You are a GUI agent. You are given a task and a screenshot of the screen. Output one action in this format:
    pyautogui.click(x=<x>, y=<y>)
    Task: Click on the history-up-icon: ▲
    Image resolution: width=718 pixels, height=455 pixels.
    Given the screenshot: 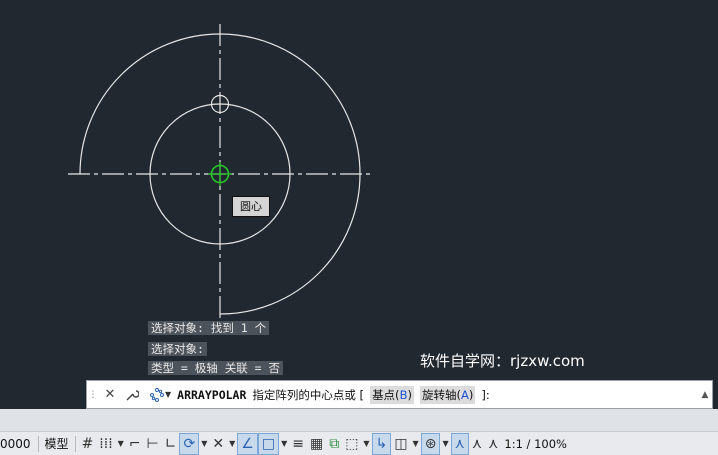 What is the action you would take?
    pyautogui.click(x=705, y=395)
    